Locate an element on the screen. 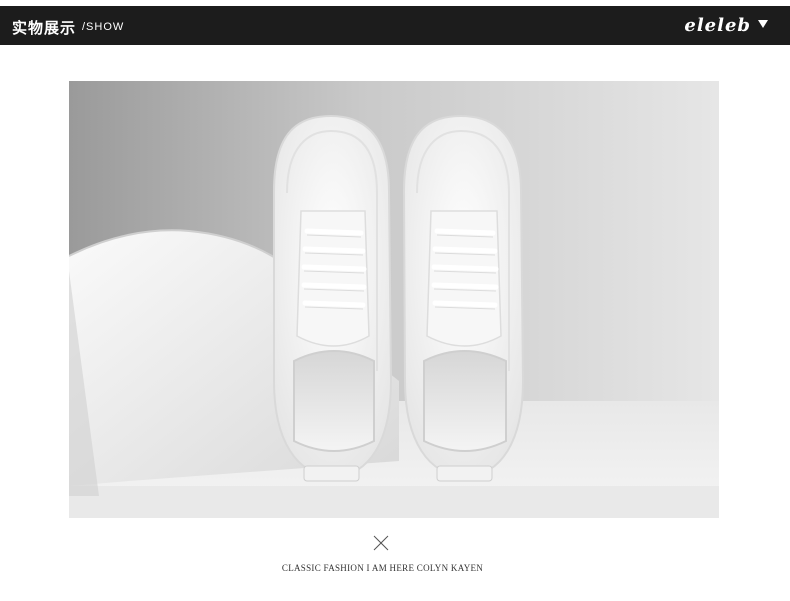 The height and width of the screenshot is (601, 790). x-cross-icon is located at coordinates (381, 543).